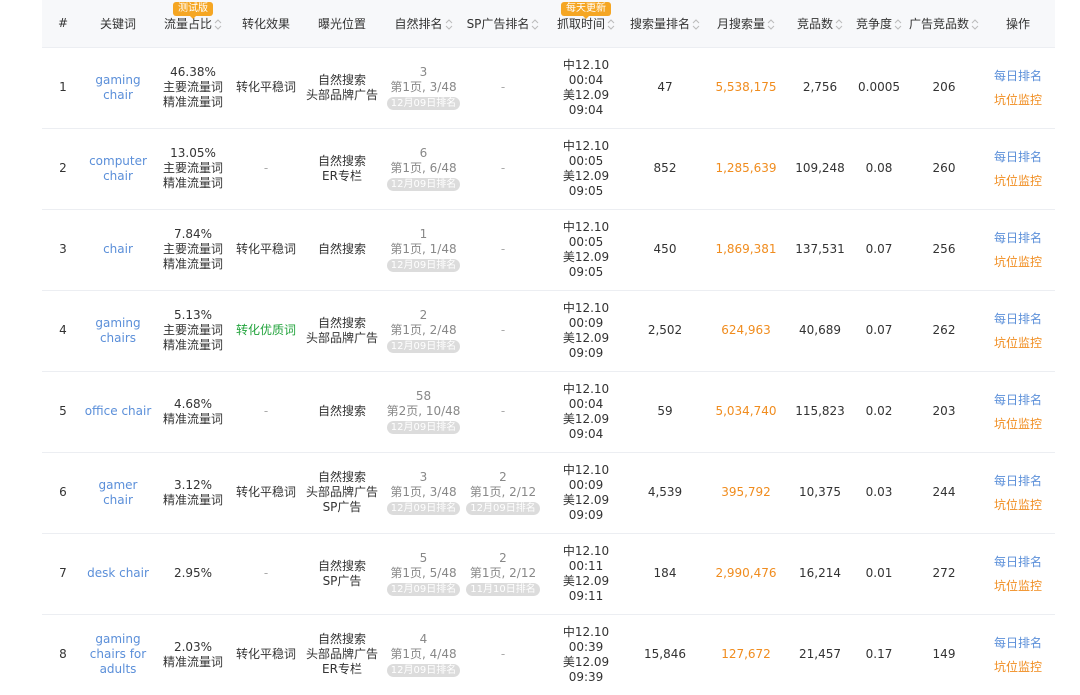  Describe the element at coordinates (665, 23) in the screenshot. I see `col-search-rank: 搜索量排名` at that location.